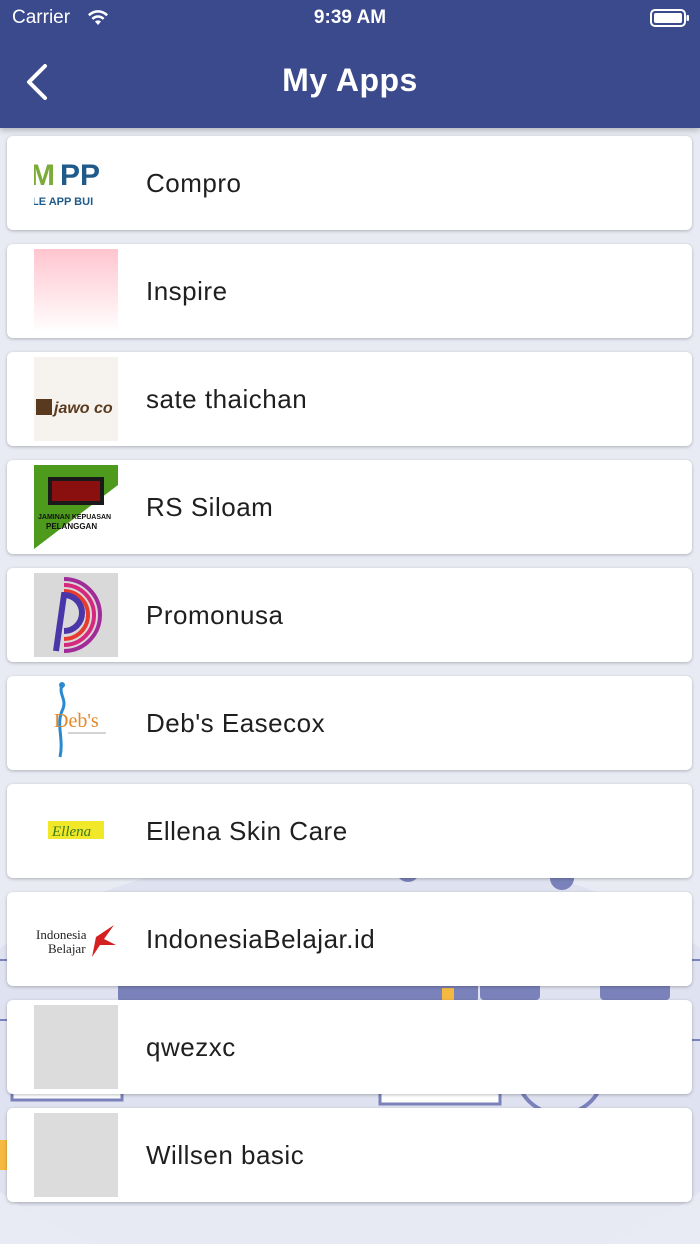 This screenshot has width=700, height=1244. What do you see at coordinates (210, 507) in the screenshot?
I see `app-name: RS Siloam` at bounding box center [210, 507].